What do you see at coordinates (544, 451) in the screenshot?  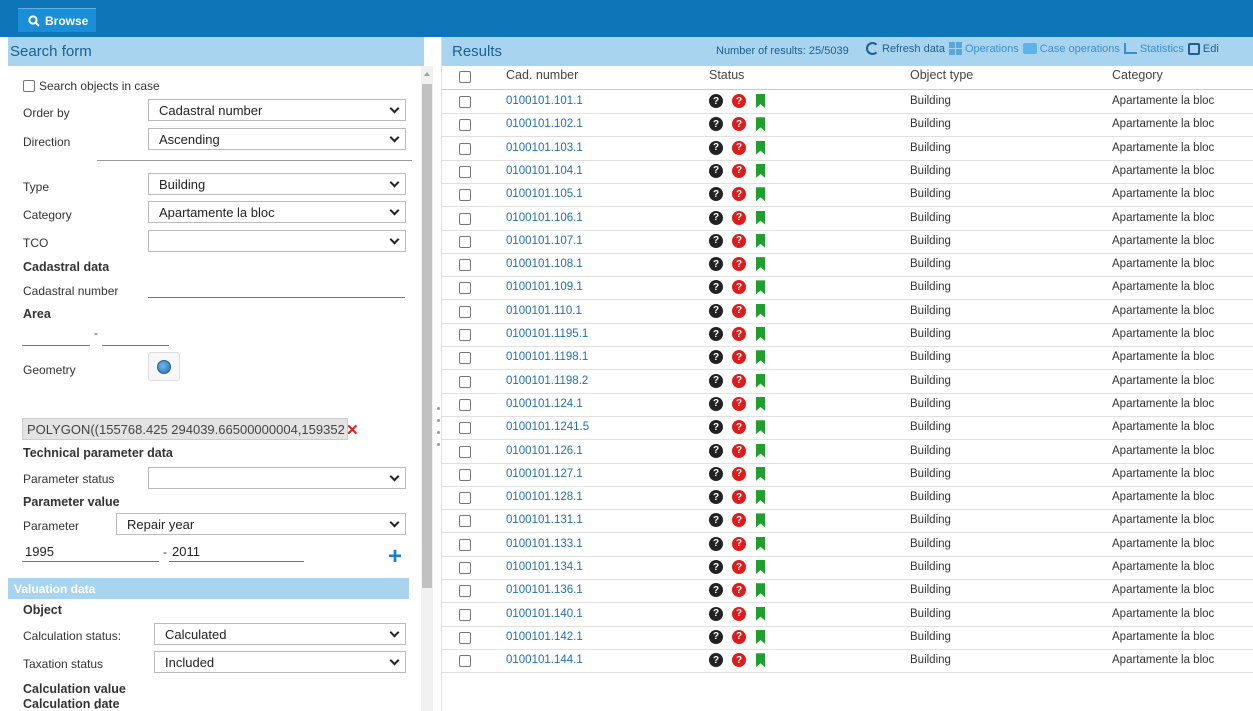 I see `cad-number-link: 0100101.126.1` at bounding box center [544, 451].